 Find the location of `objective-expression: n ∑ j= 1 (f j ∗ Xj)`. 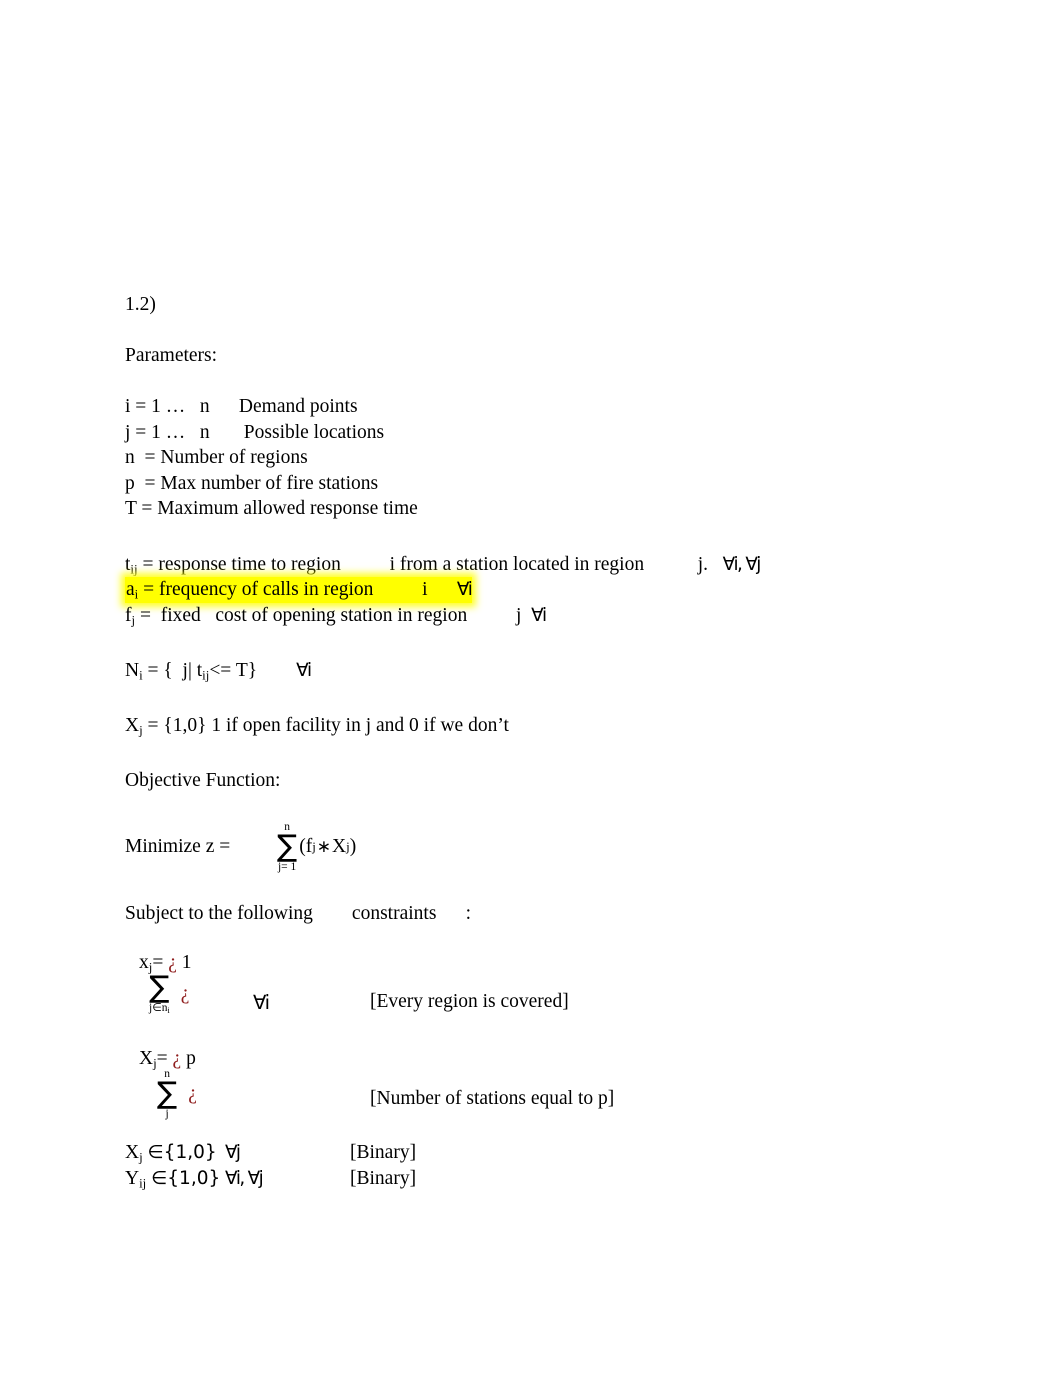

objective-expression: n ∑ j= 1 (f j ∗ Xj) is located at coordinates (317, 847).